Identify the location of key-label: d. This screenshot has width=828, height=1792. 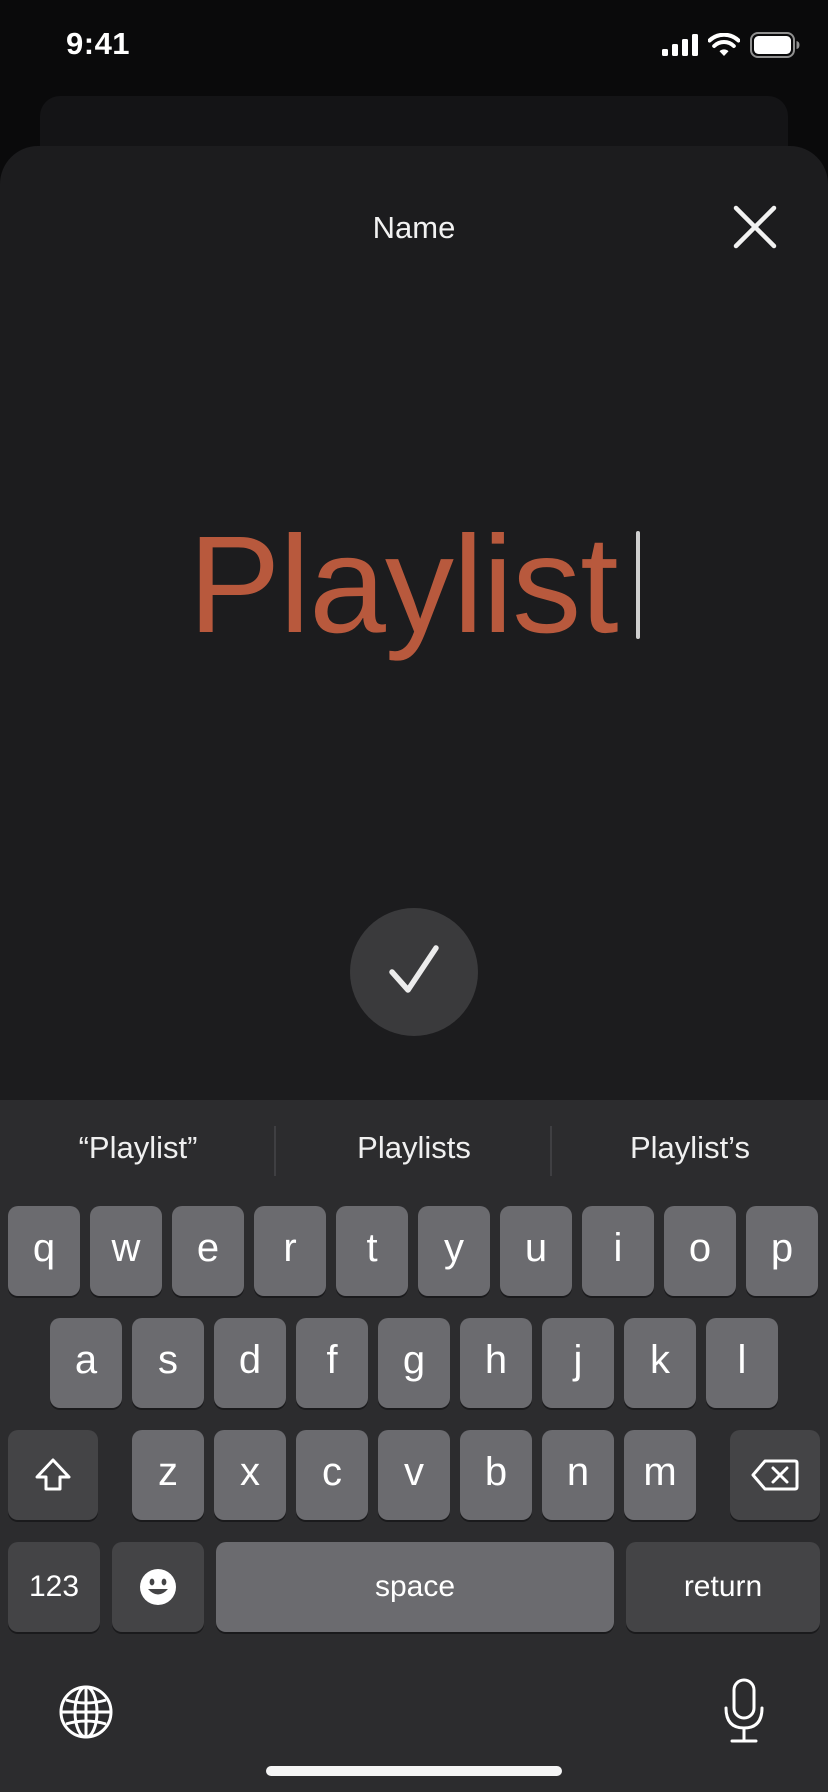
(250, 1360).